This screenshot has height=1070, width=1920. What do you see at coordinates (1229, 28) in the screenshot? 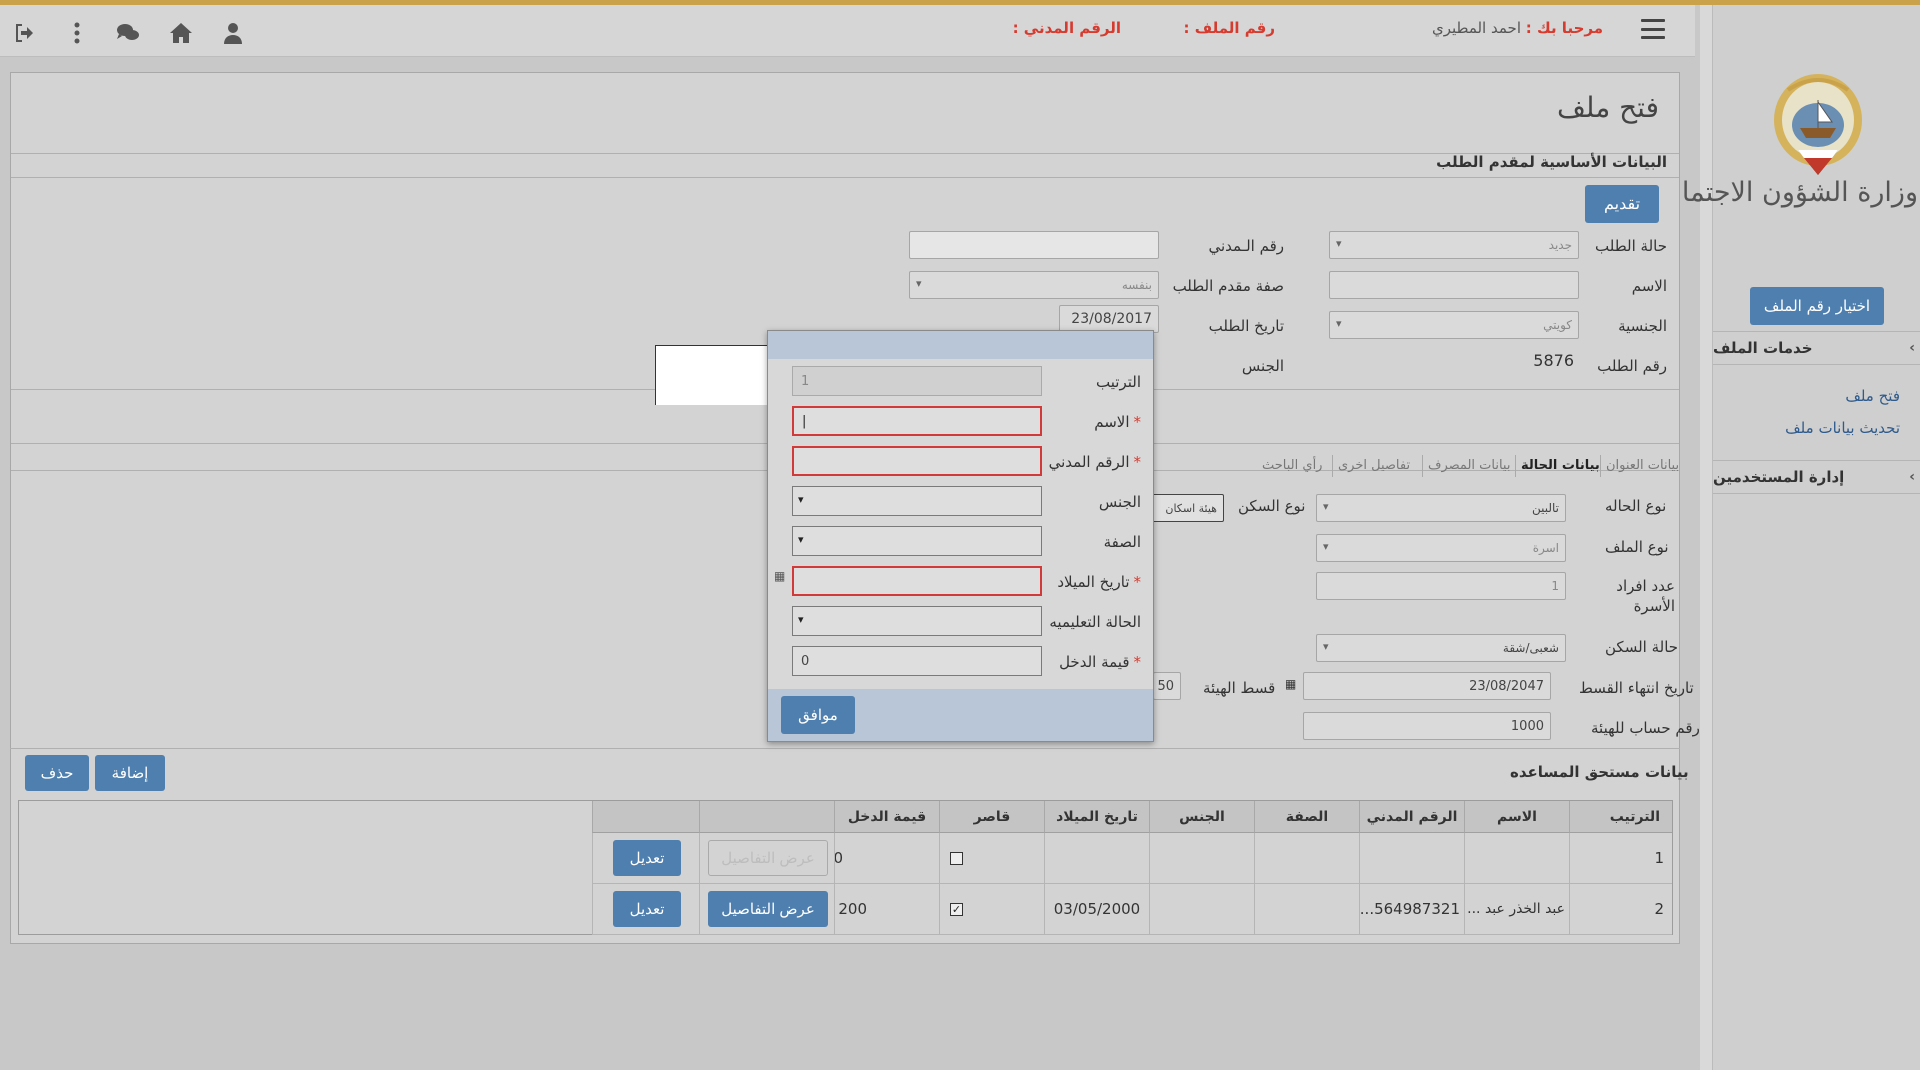
I see `file-number-label: رقم الملف :` at bounding box center [1229, 28].